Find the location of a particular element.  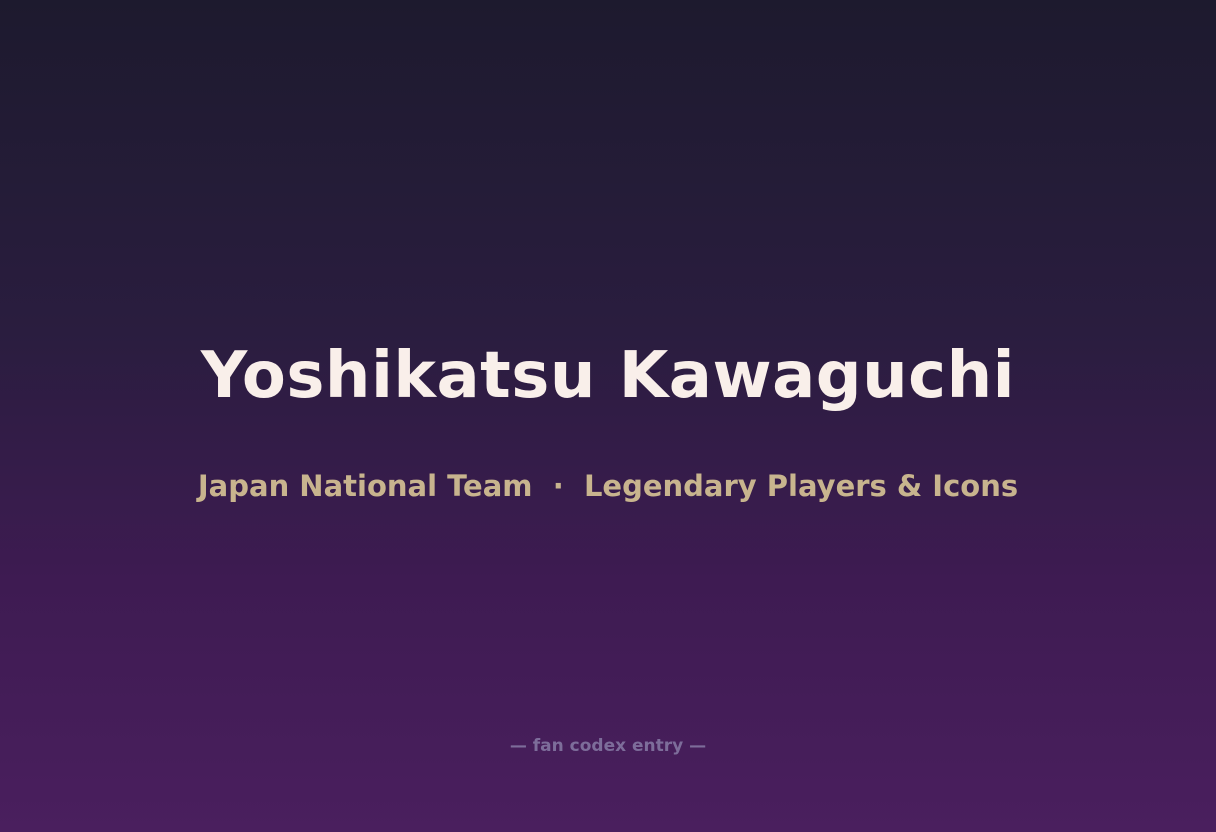

page-title: Yoshikatsu Kawaguchi is located at coordinates (608, 376).